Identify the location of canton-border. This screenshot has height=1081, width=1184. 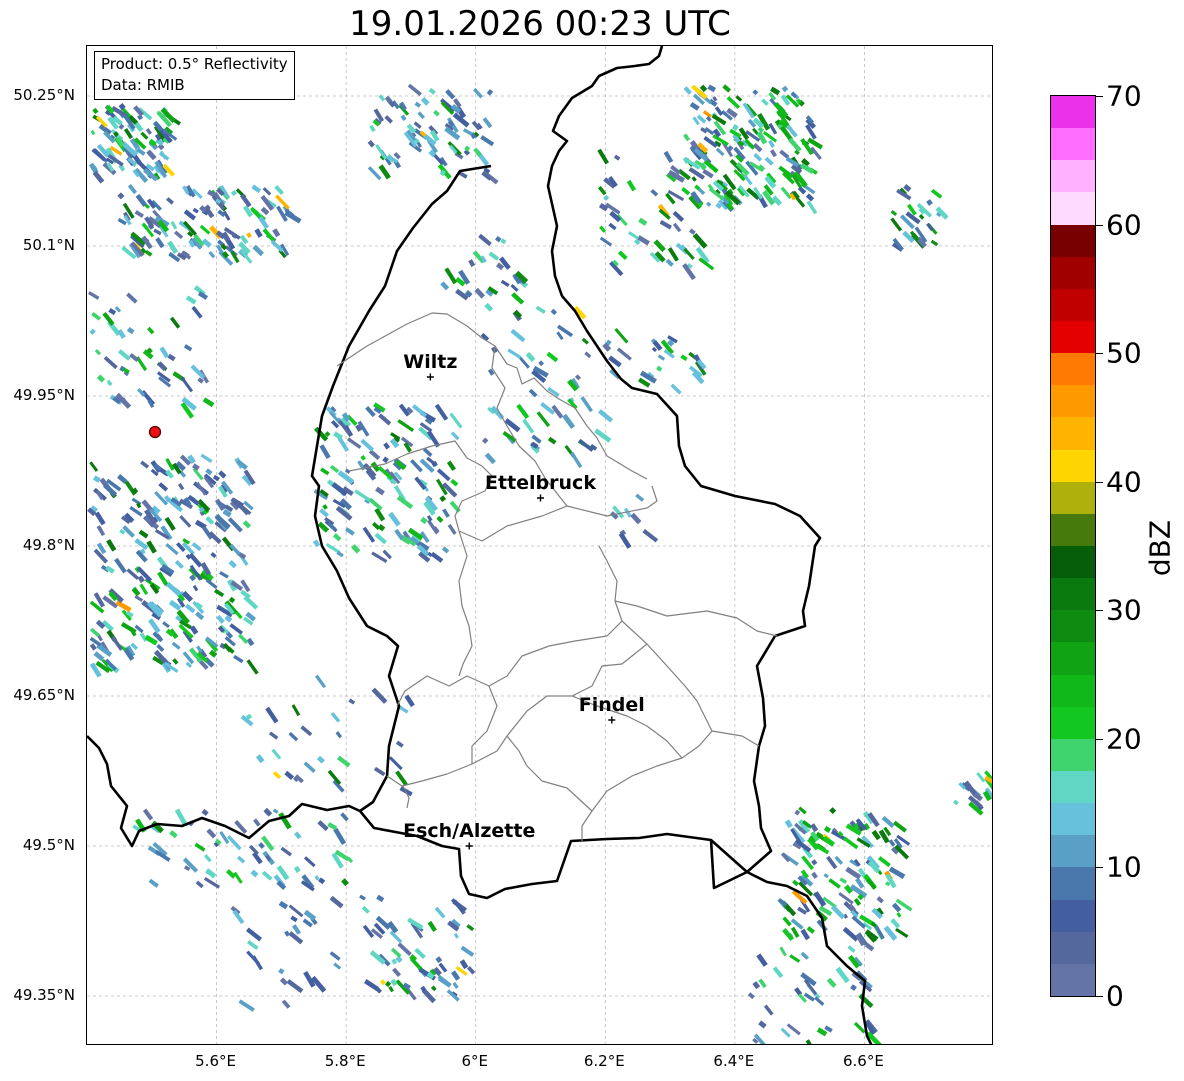
(549, 773).